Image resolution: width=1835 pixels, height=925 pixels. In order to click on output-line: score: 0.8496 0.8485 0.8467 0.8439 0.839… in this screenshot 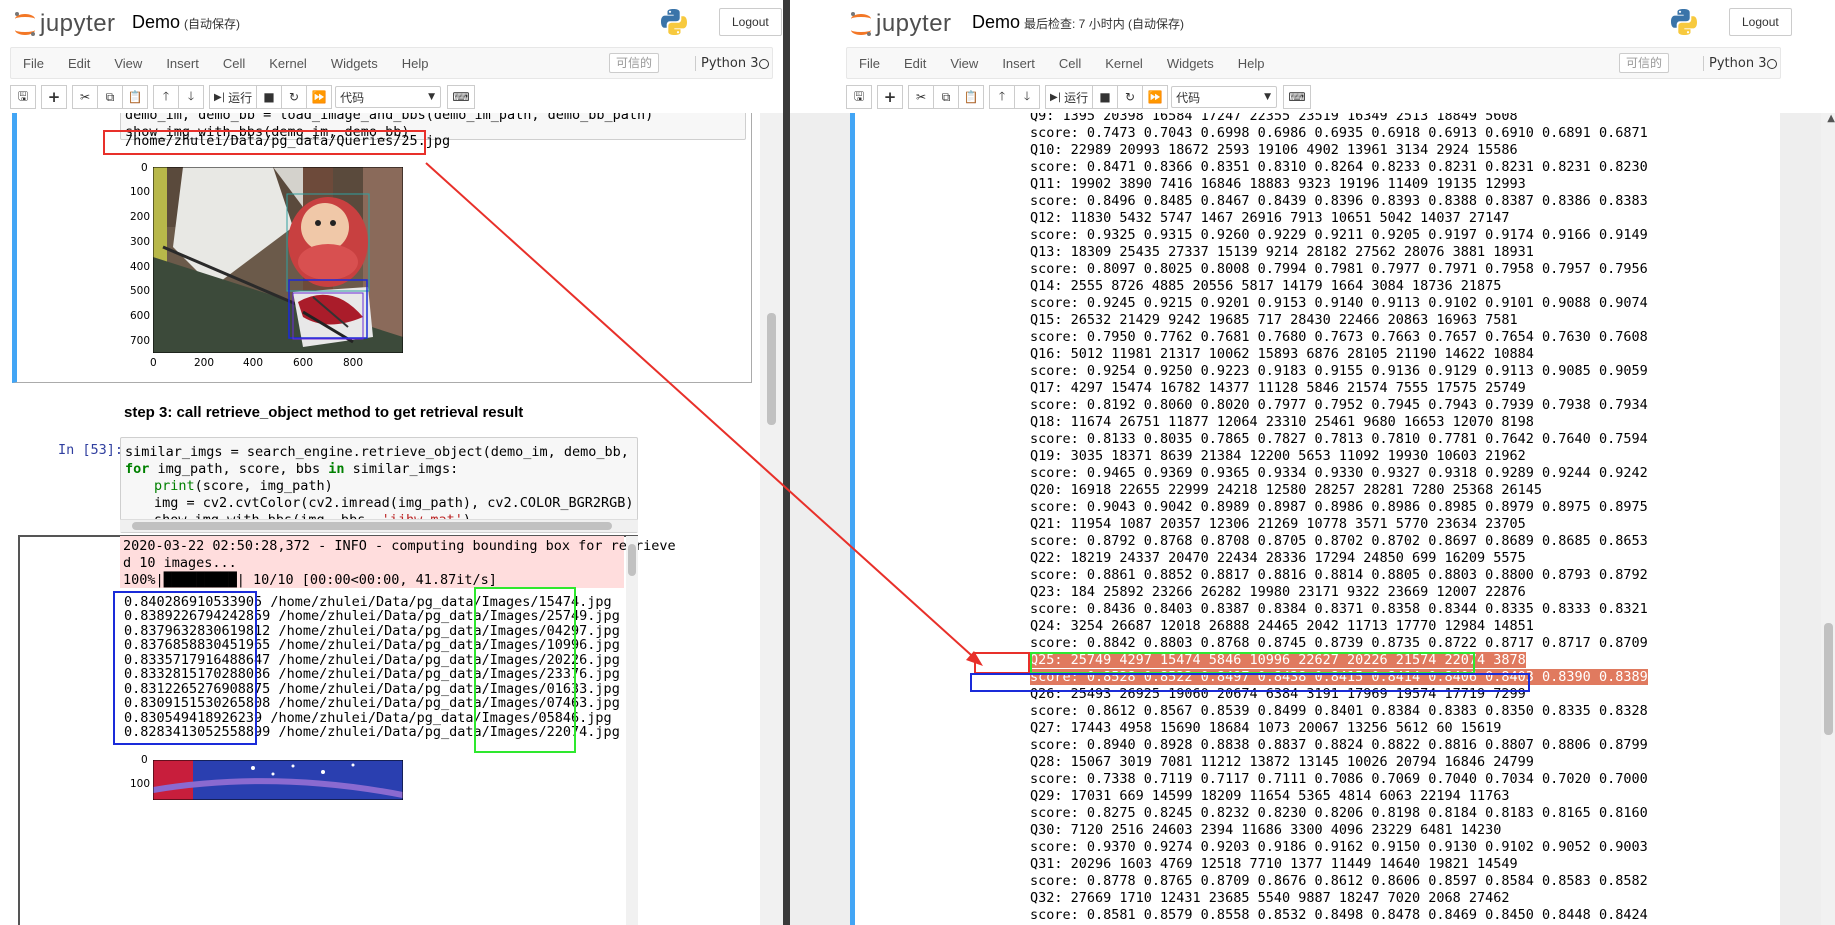, I will do `click(1339, 201)`.